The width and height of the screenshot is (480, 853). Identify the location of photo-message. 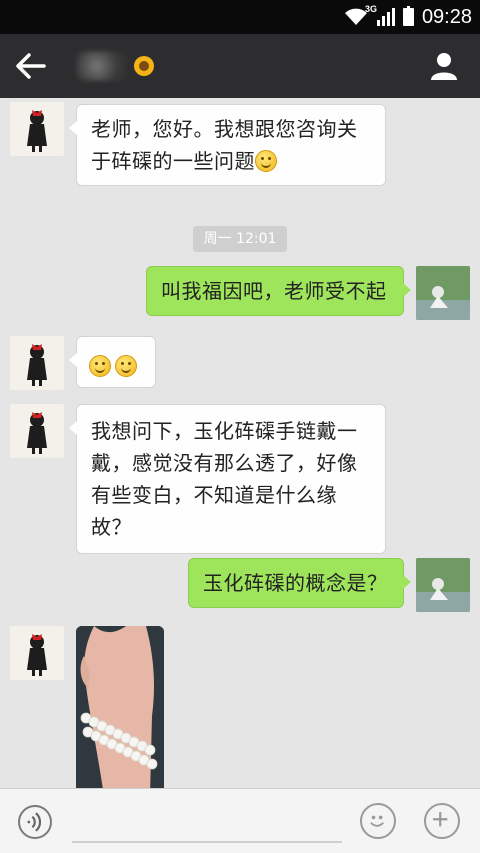
(120, 707).